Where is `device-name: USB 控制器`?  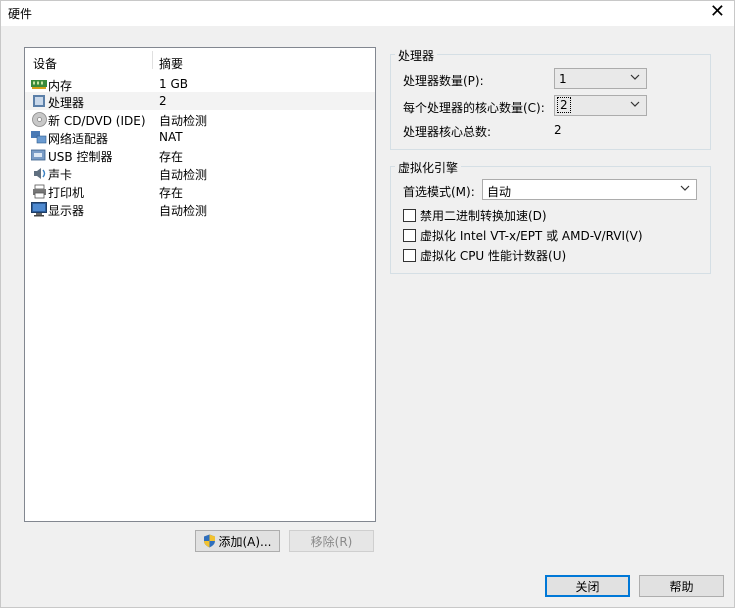
device-name: USB 控制器 is located at coordinates (80, 157).